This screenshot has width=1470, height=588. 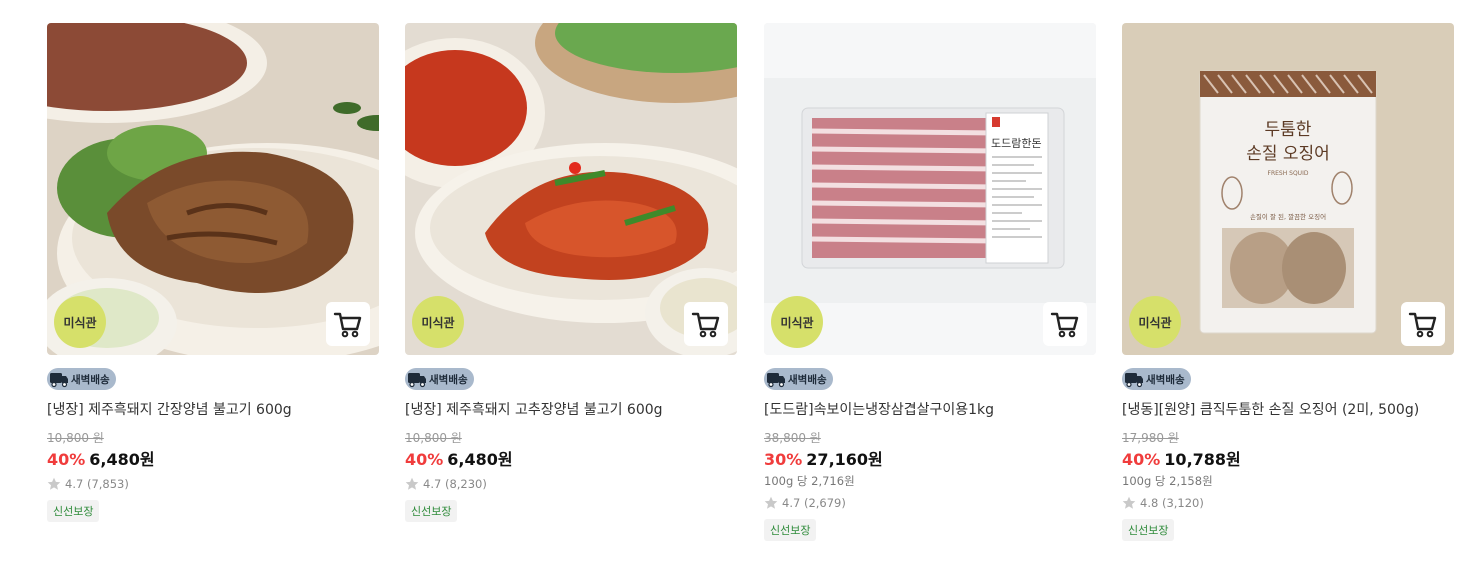 What do you see at coordinates (1016, 143) in the screenshot?
I see `package-brand-label: 도드람한돈` at bounding box center [1016, 143].